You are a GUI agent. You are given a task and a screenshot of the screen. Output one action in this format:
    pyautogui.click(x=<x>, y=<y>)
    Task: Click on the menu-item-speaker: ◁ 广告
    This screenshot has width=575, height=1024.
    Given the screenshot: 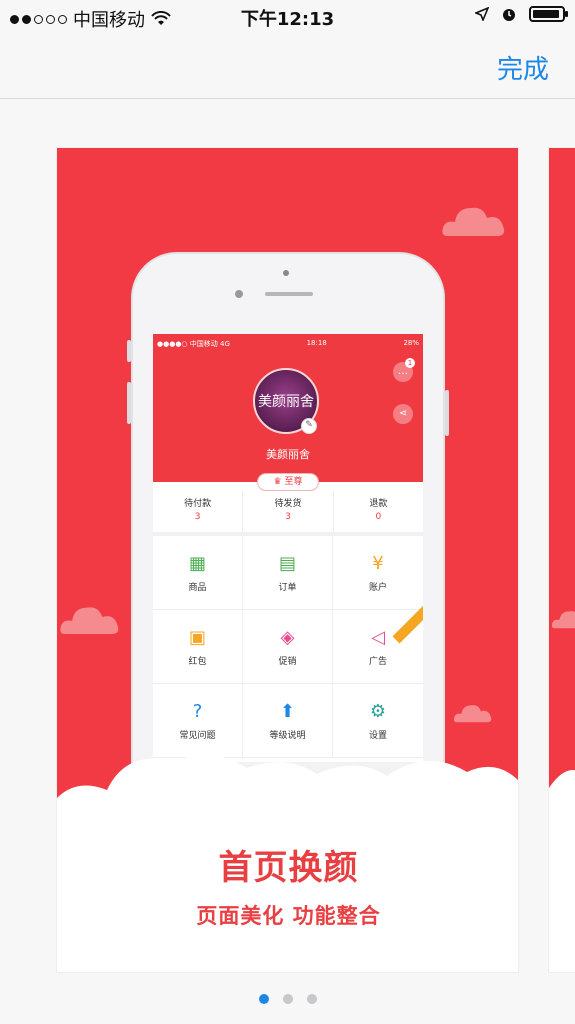 What is the action you would take?
    pyautogui.click(x=378, y=643)
    